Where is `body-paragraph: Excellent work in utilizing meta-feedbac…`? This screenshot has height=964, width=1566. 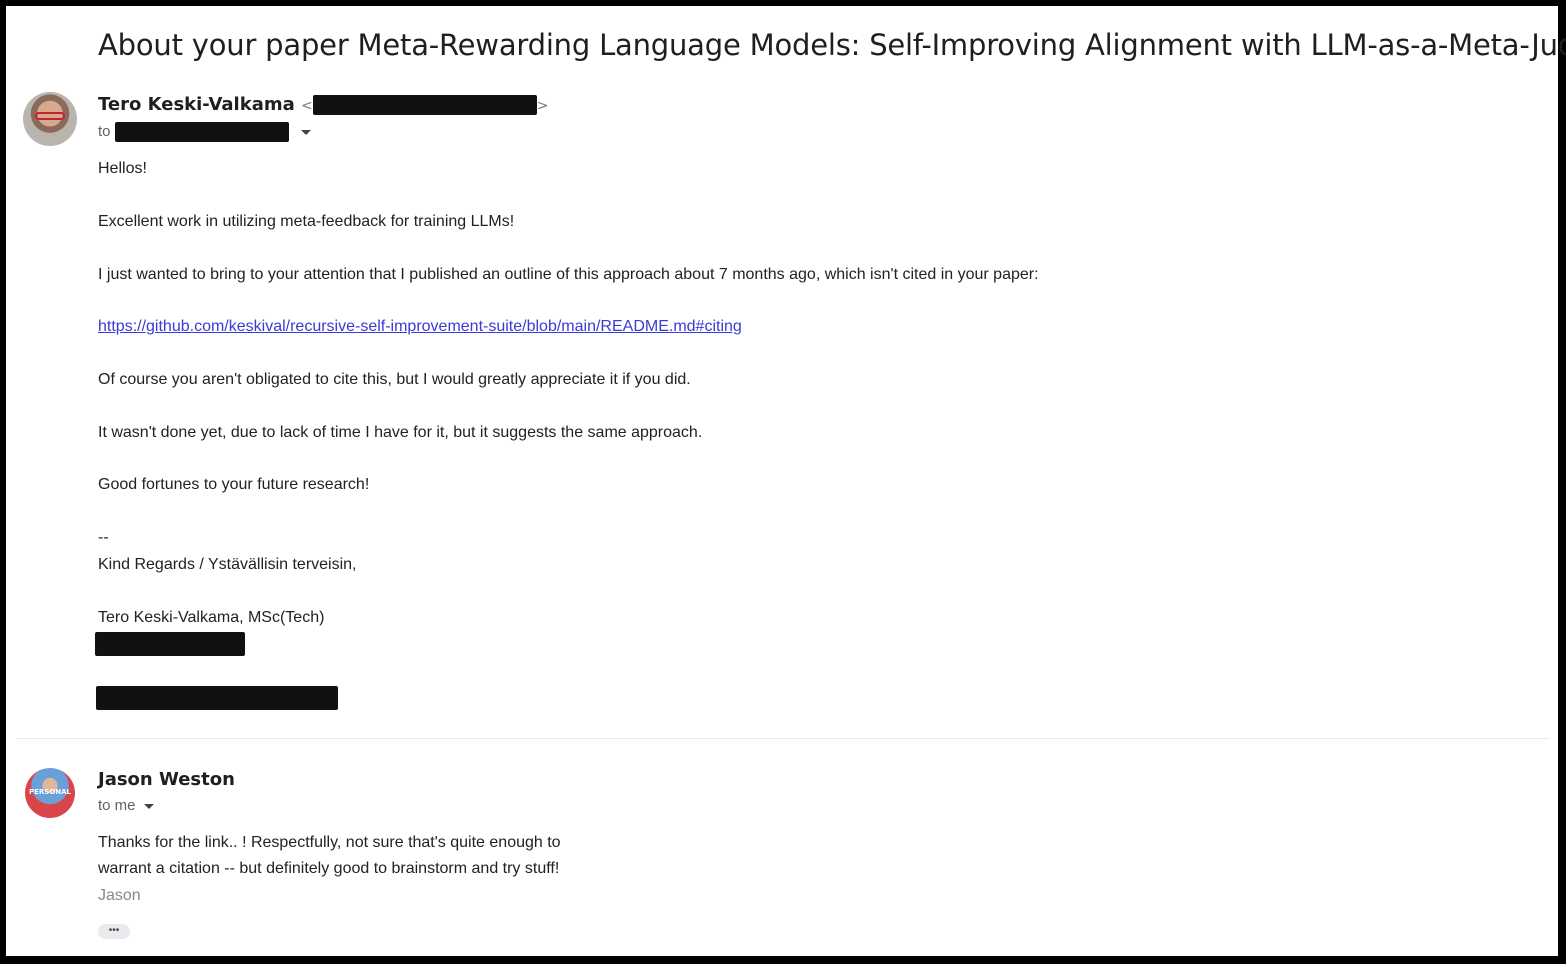
body-paragraph: Excellent work in utilizing meta-feedbac… is located at coordinates (306, 221).